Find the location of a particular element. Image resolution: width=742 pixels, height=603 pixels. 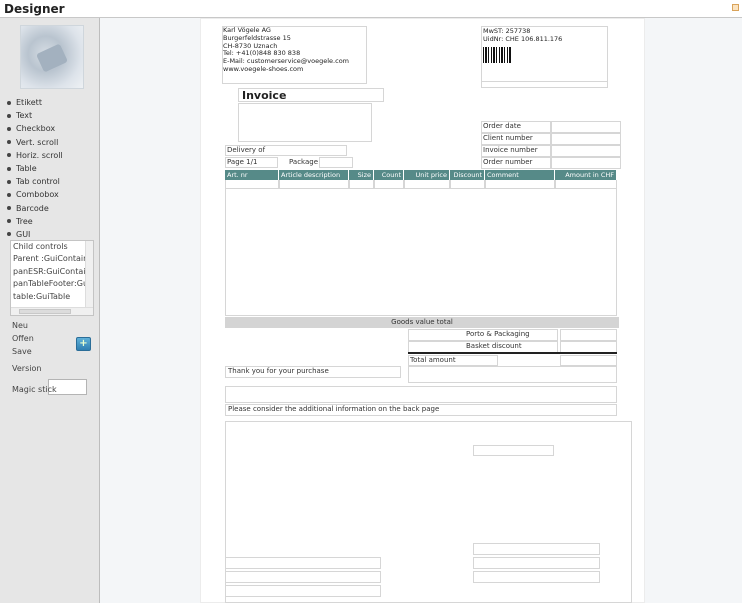

tool-tab-control: Tab control is located at coordinates (35, 181).